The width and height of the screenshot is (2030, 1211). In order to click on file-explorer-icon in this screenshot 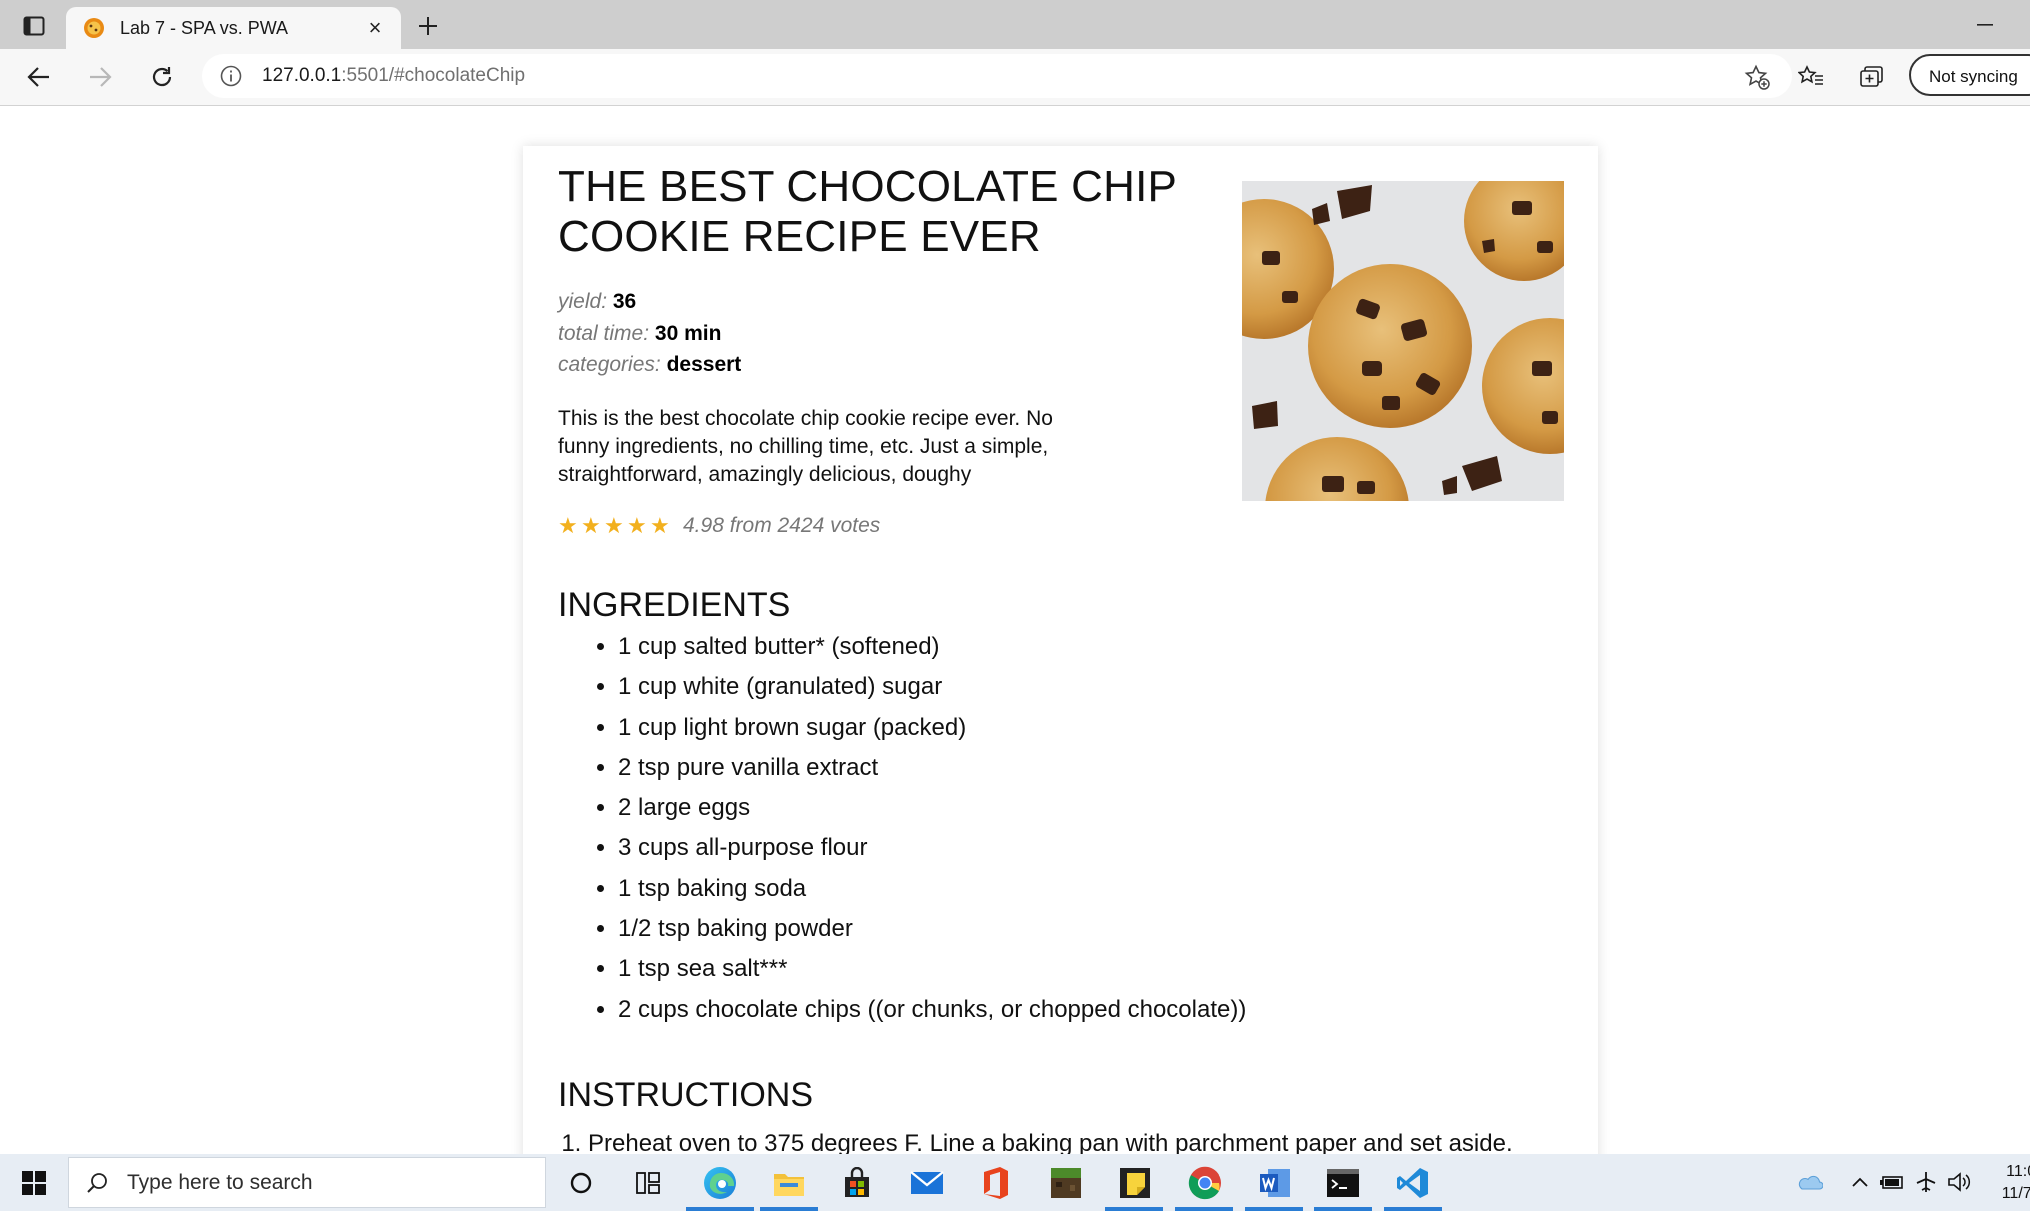, I will do `click(789, 1183)`.